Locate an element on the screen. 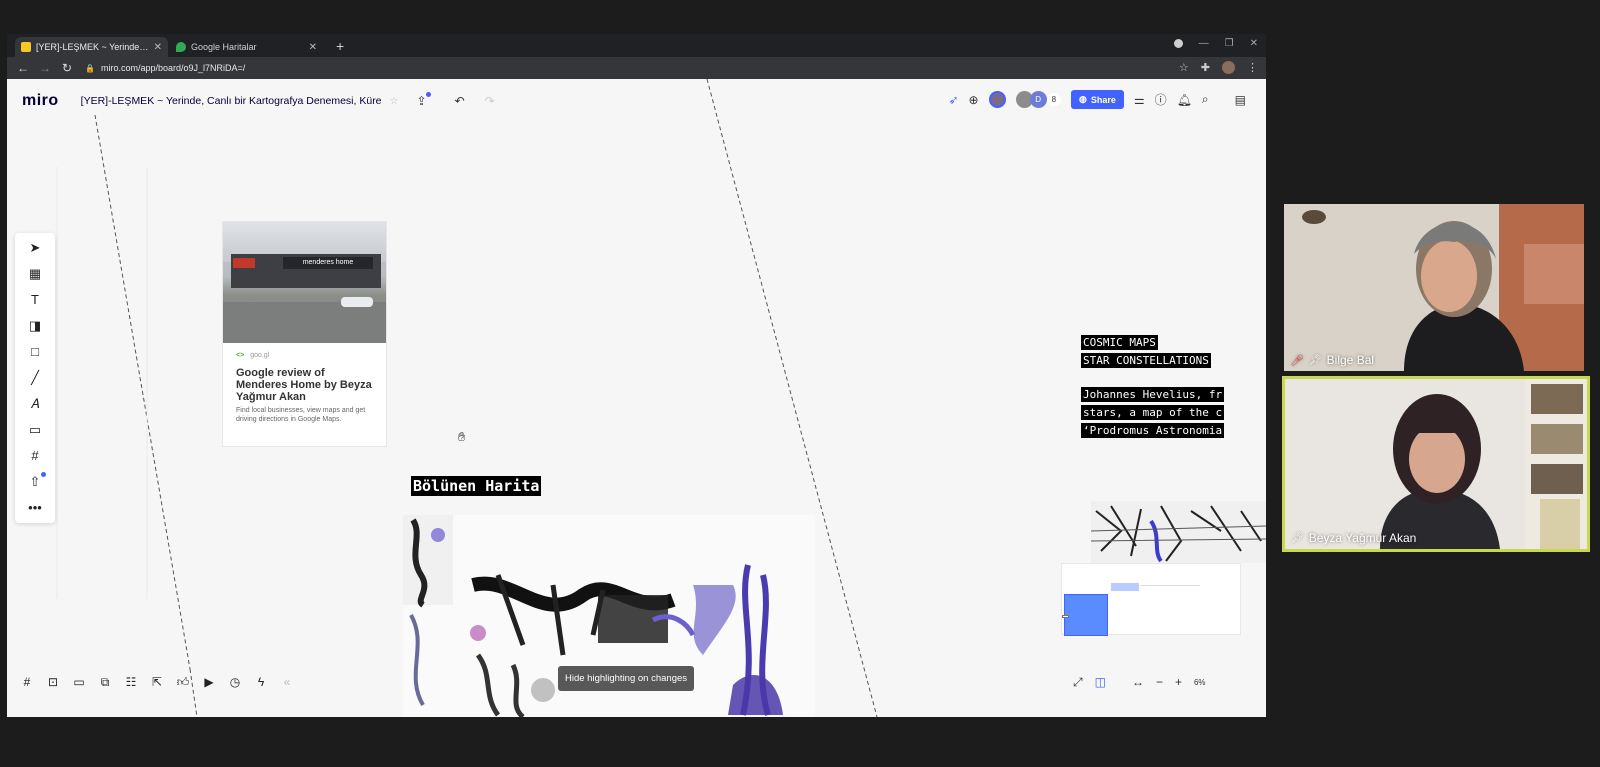  miro-top-right-bar: ➶ ⊕ D 8 ◍ Share ⚌ ⓘ 🔔︎ ⌕ ▤ is located at coordinates (1097, 99).